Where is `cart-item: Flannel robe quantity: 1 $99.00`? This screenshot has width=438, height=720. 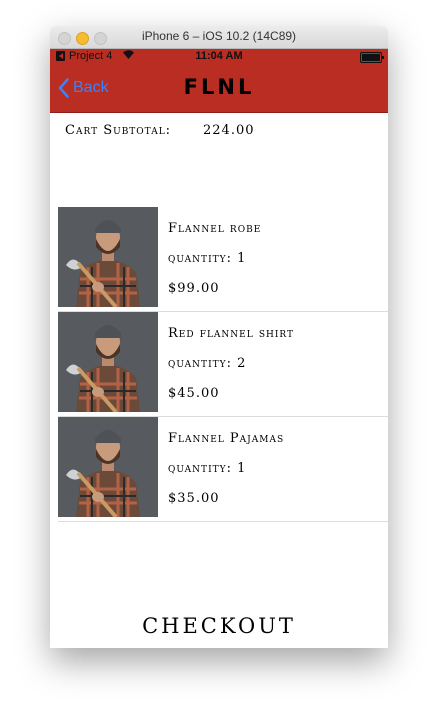
cart-item: Flannel robe quantity: 1 $99.00 is located at coordinates (219, 259).